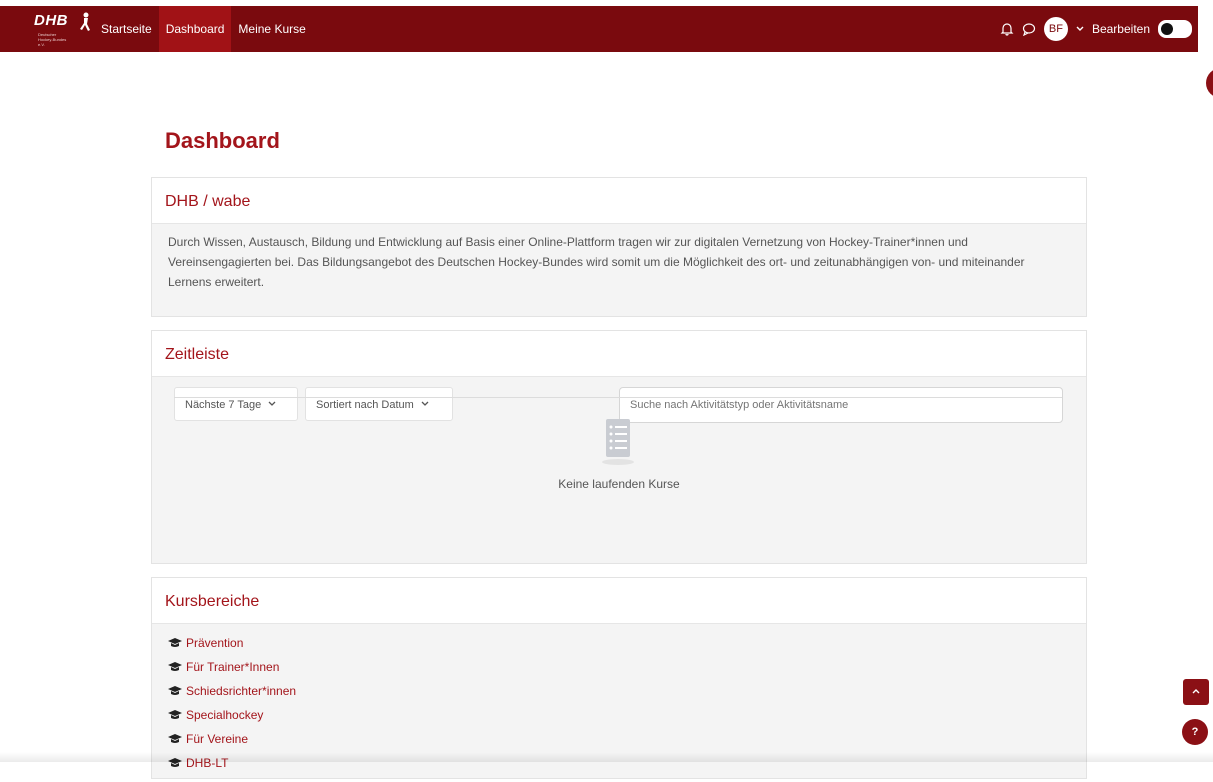 This screenshot has height=782, width=1213. What do you see at coordinates (52, 39) in the screenshot?
I see `logo-subtext: Deutscher Hockey-Bundes e.V.` at bounding box center [52, 39].